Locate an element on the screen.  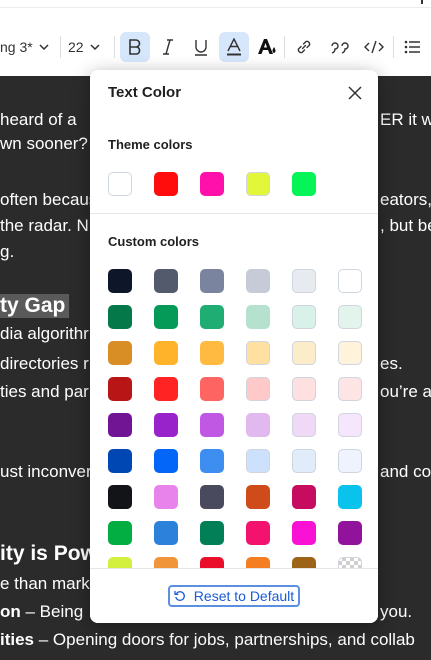
link-button is located at coordinates (304, 47).